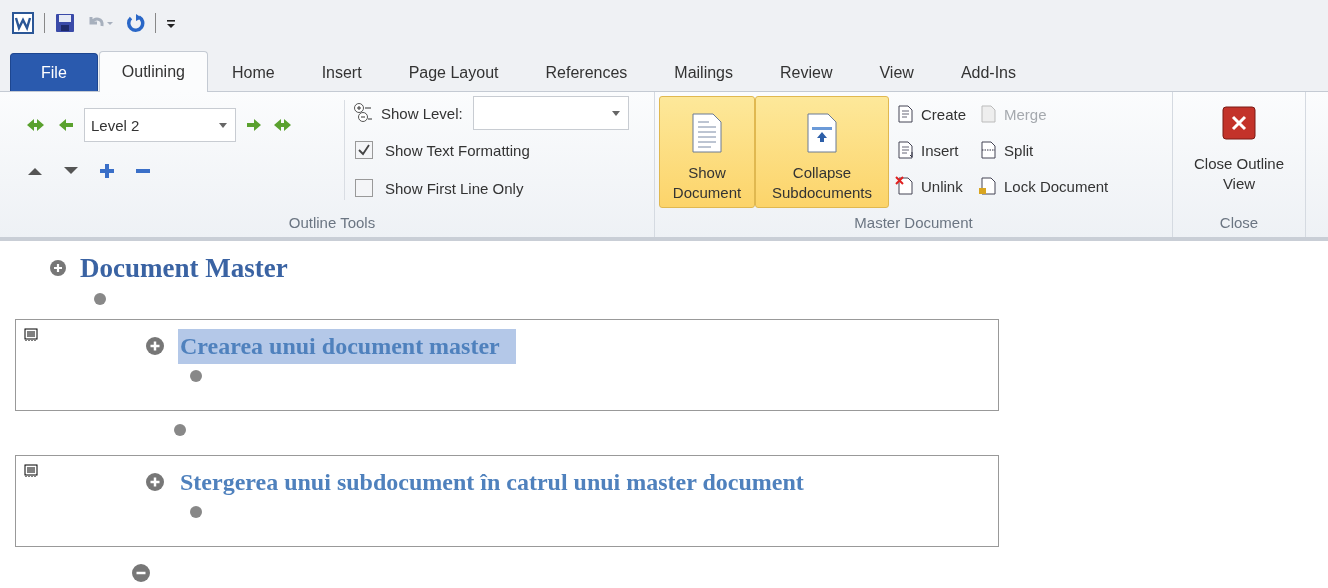  What do you see at coordinates (71, 171) in the screenshot?
I see `move-down-icon` at bounding box center [71, 171].